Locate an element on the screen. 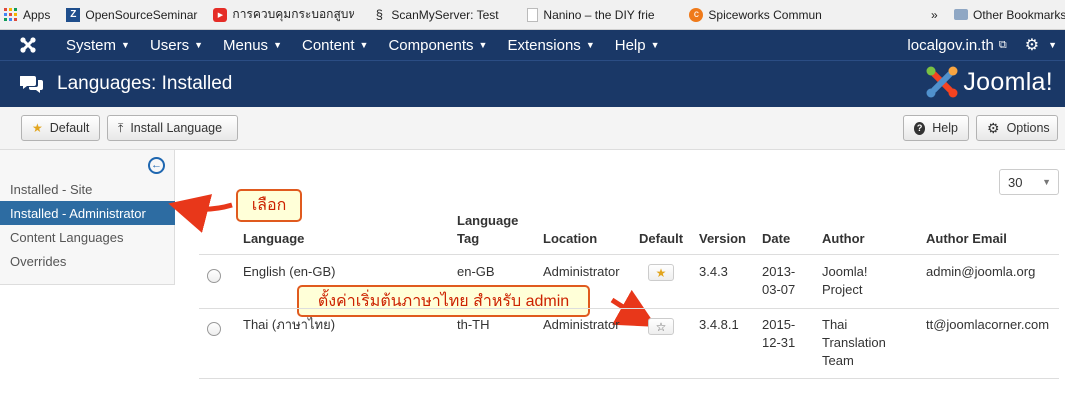 Image resolution: width=1065 pixels, height=407 pixels. sidebar-item-overrides: Overrides is located at coordinates (87, 261).